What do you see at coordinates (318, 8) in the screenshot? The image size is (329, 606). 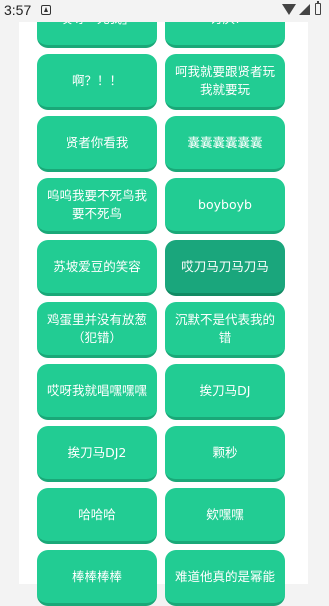 I see `battery-icon` at bounding box center [318, 8].